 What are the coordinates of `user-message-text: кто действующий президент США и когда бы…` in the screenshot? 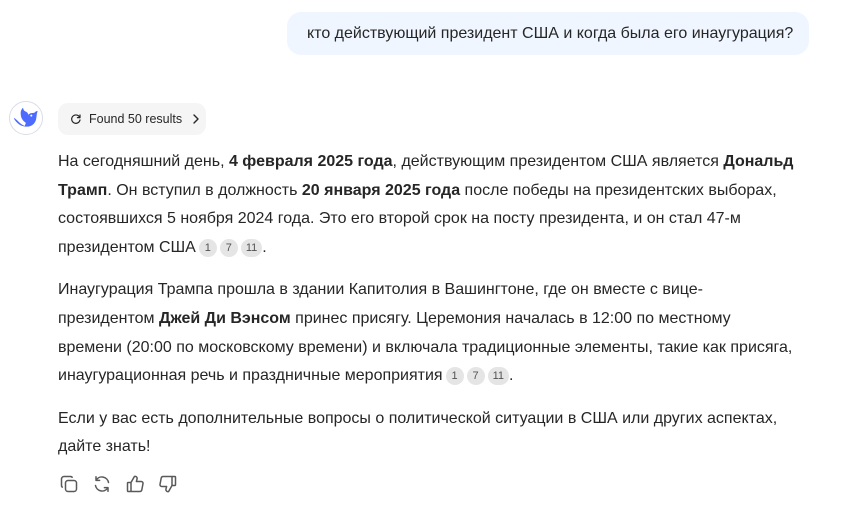 It's located at (550, 33).